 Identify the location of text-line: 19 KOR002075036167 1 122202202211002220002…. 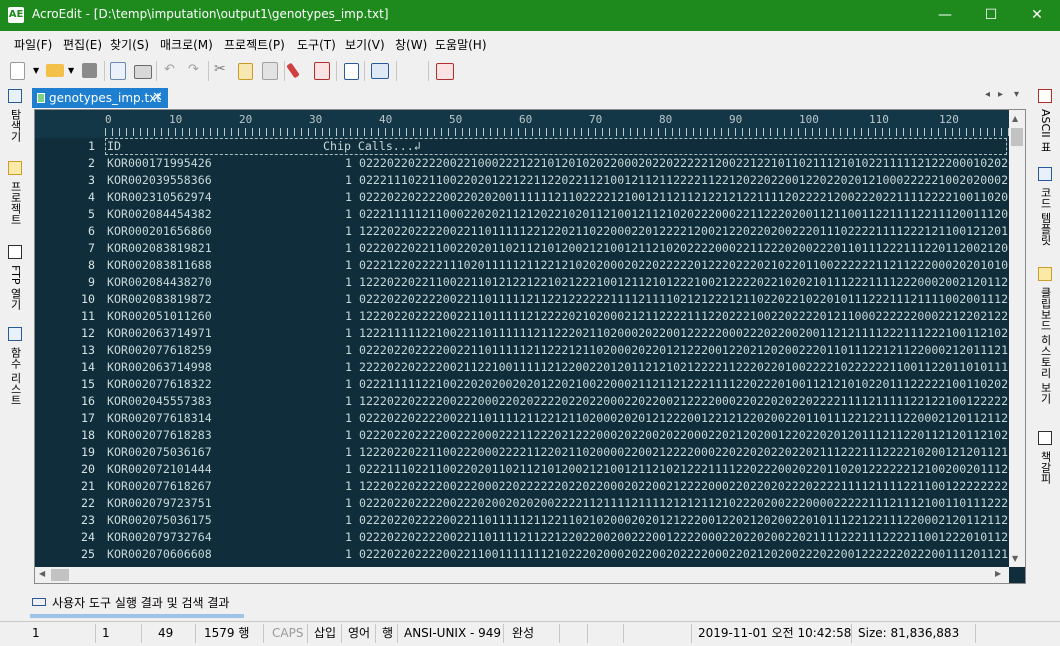
(522, 452).